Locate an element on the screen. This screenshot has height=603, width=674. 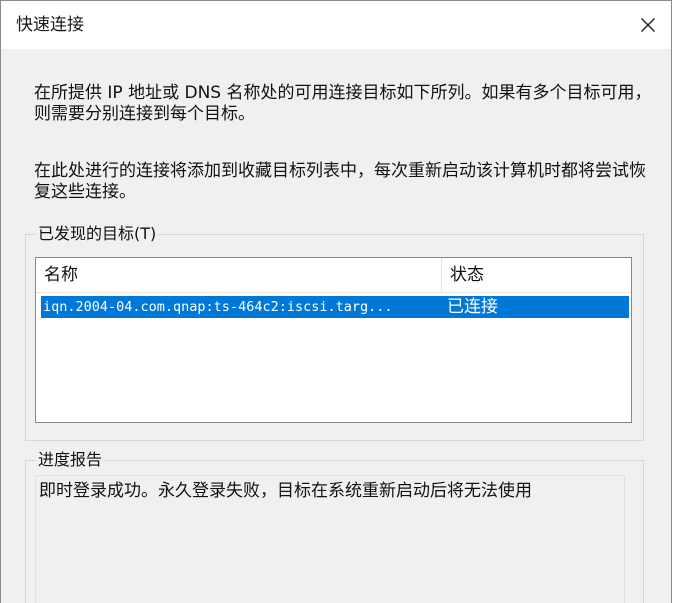
close-button is located at coordinates (648, 25).